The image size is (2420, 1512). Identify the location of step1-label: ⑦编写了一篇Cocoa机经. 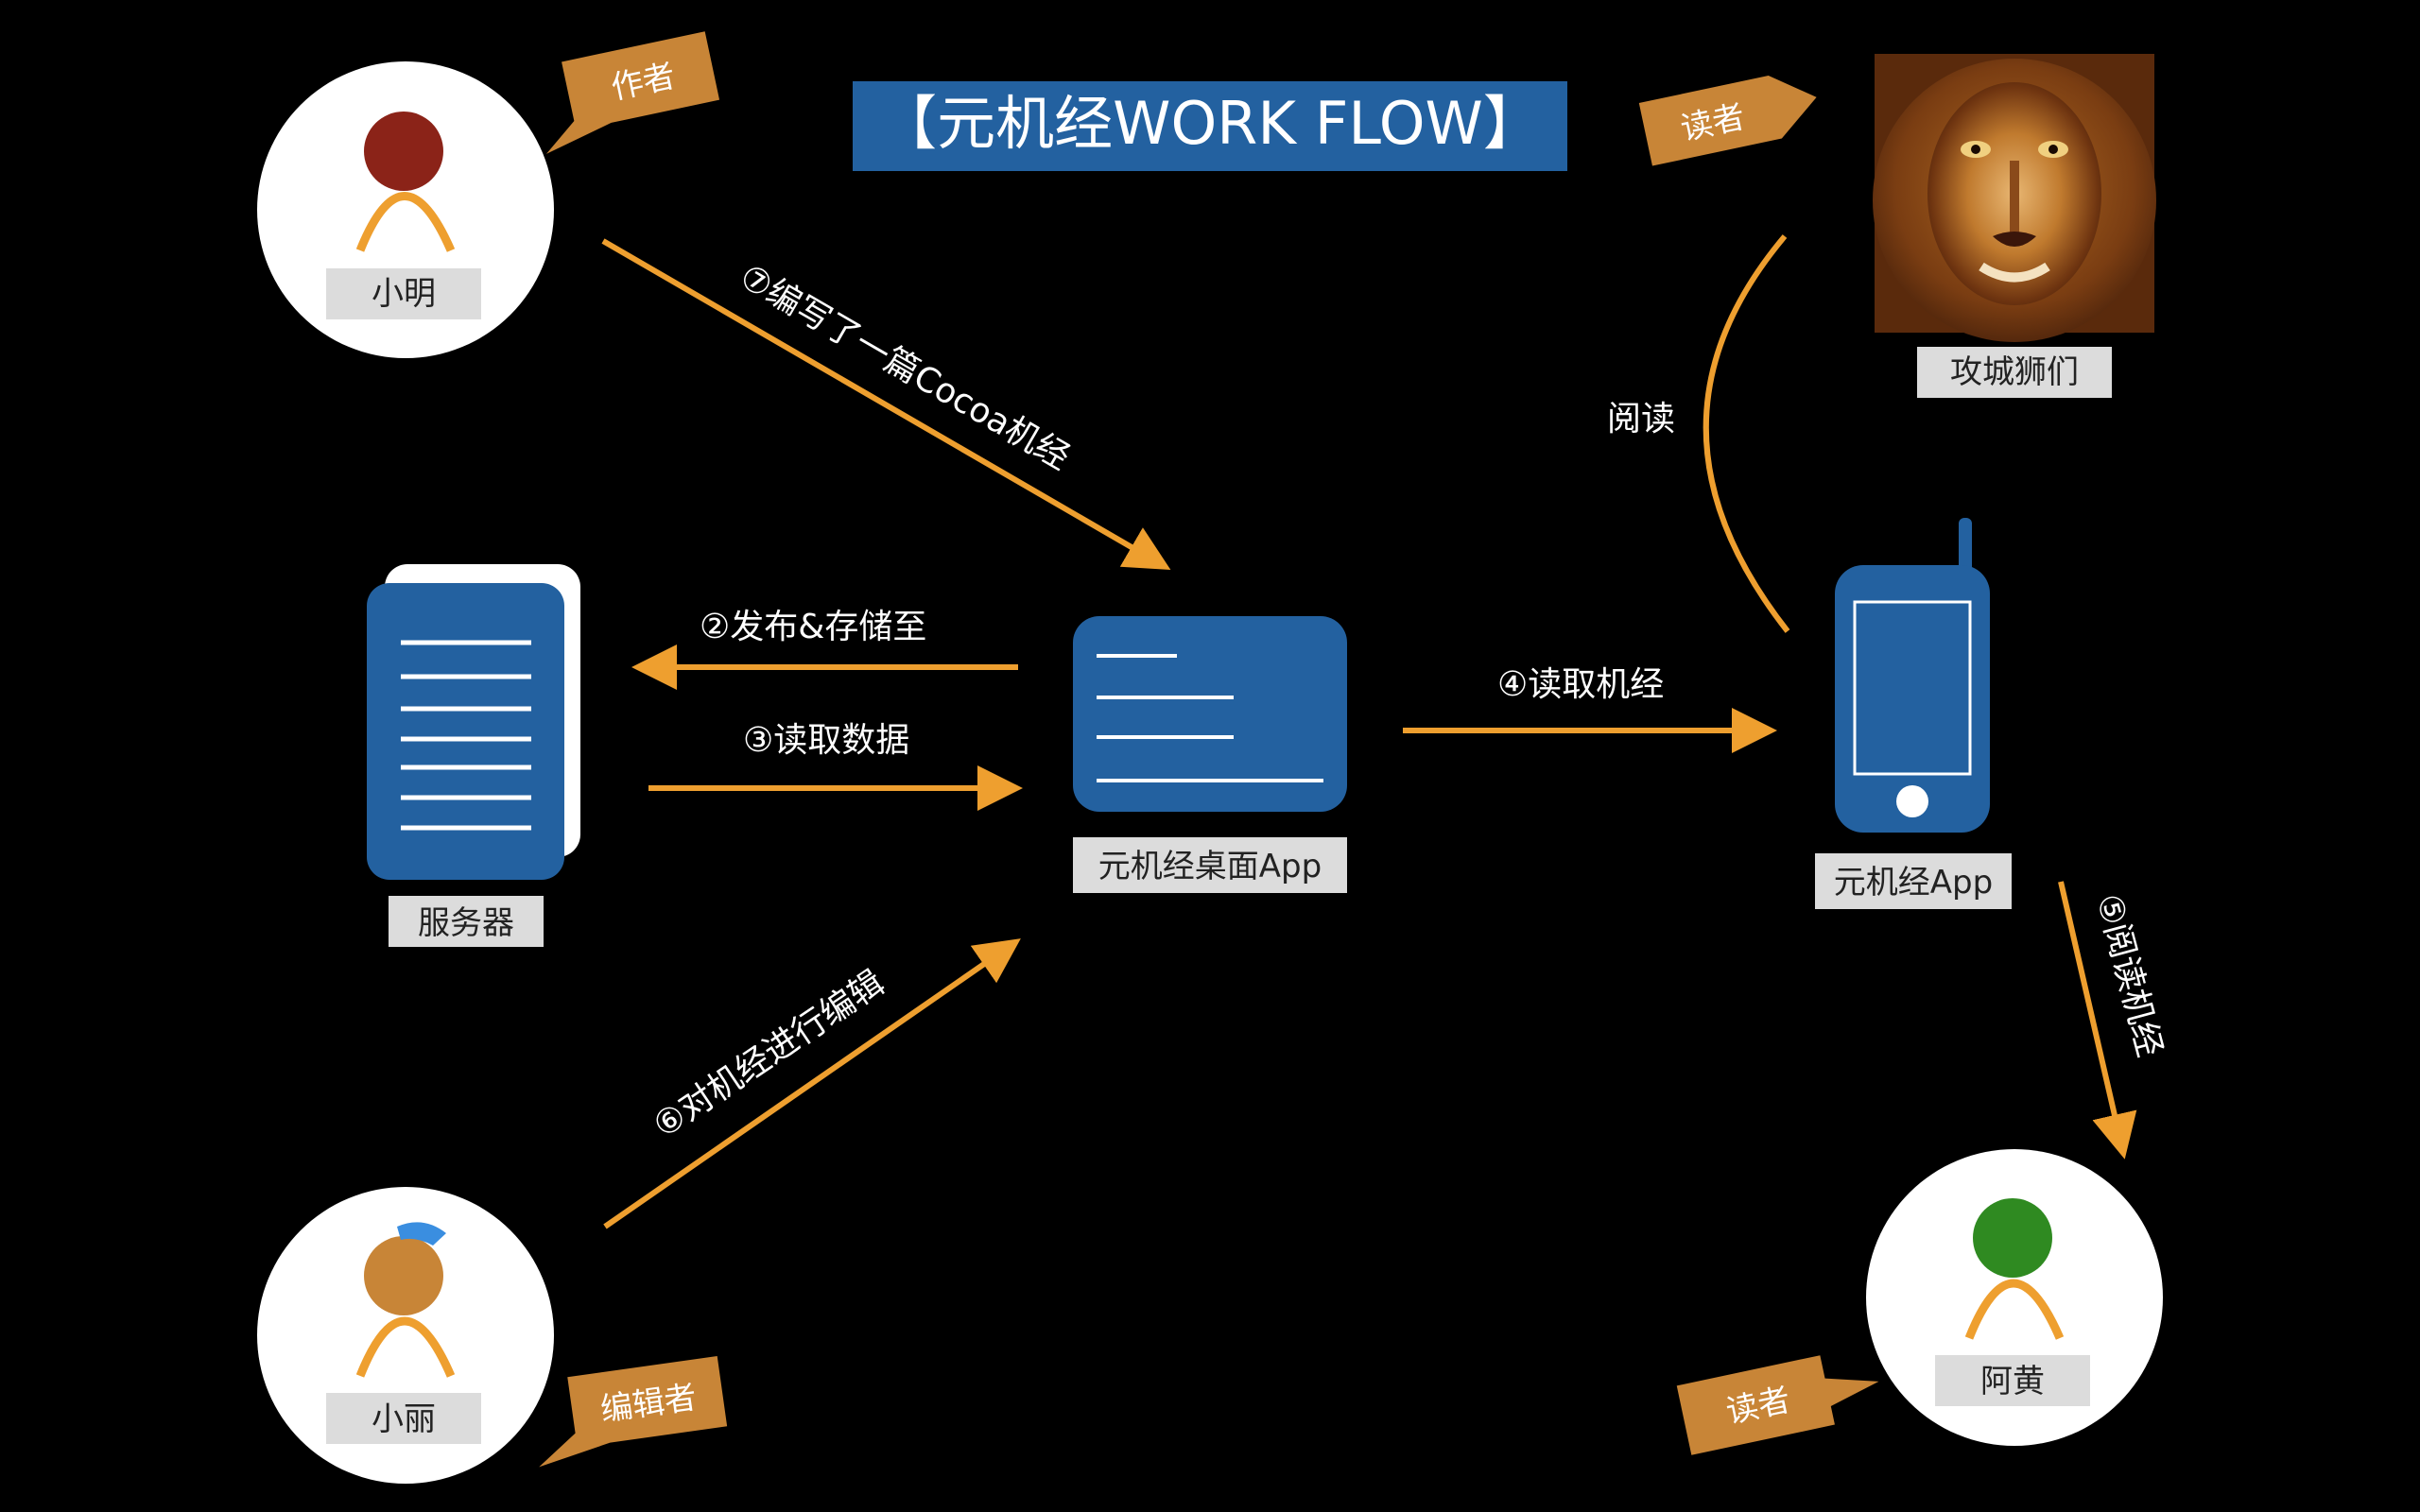
(906, 367).